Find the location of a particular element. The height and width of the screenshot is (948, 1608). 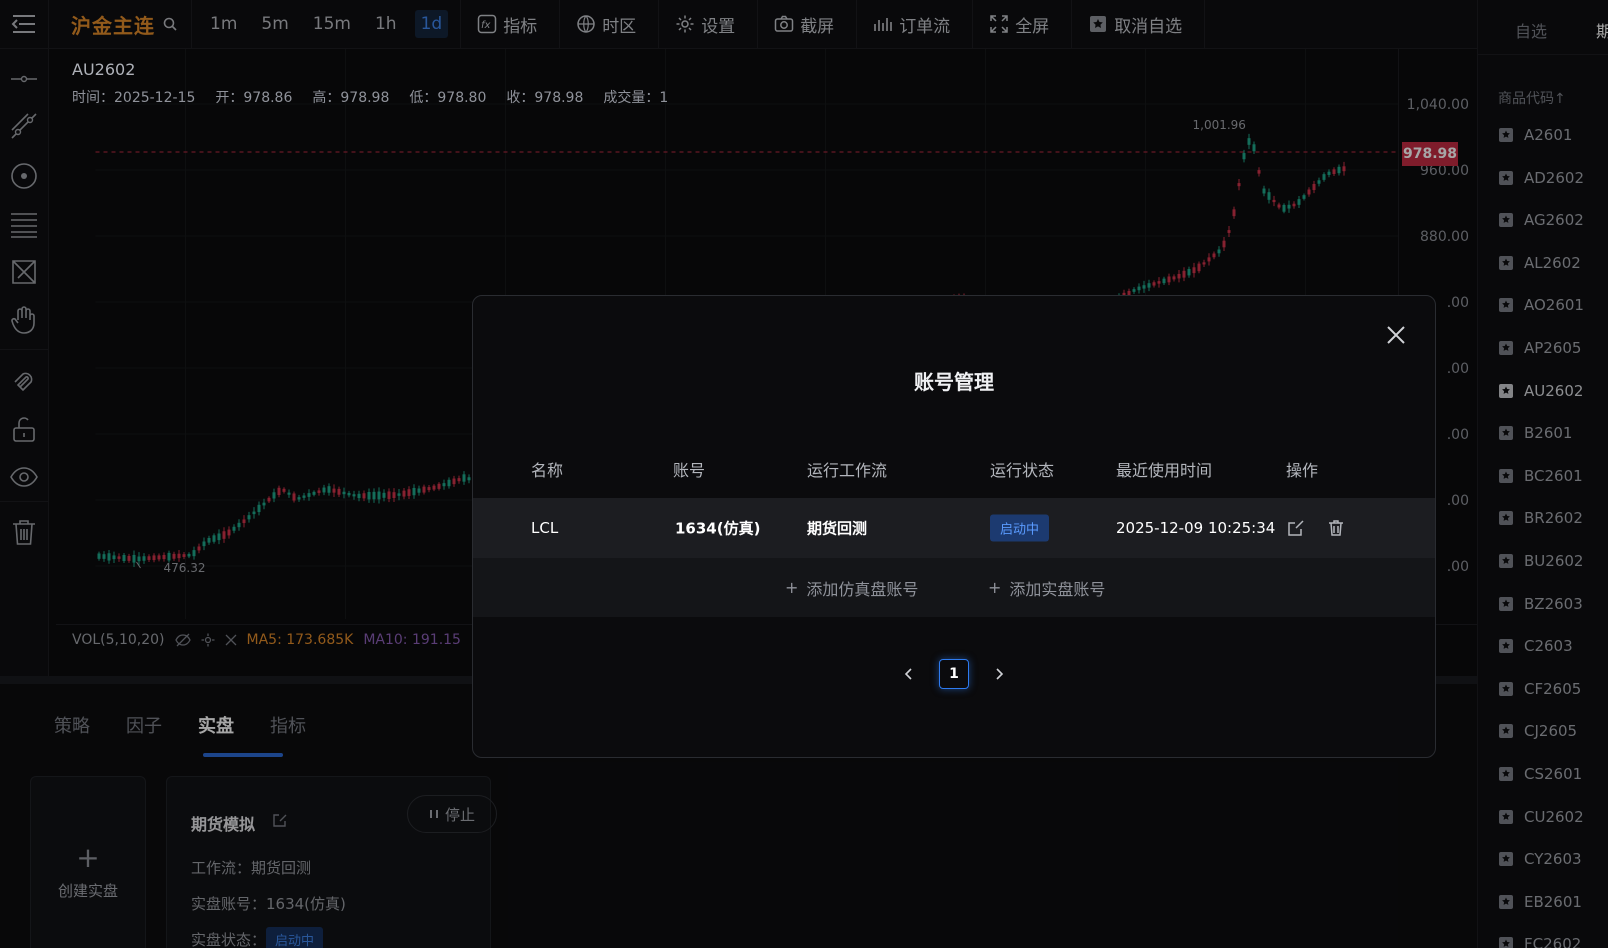

status-badge: 启动中 is located at coordinates (1020, 528).